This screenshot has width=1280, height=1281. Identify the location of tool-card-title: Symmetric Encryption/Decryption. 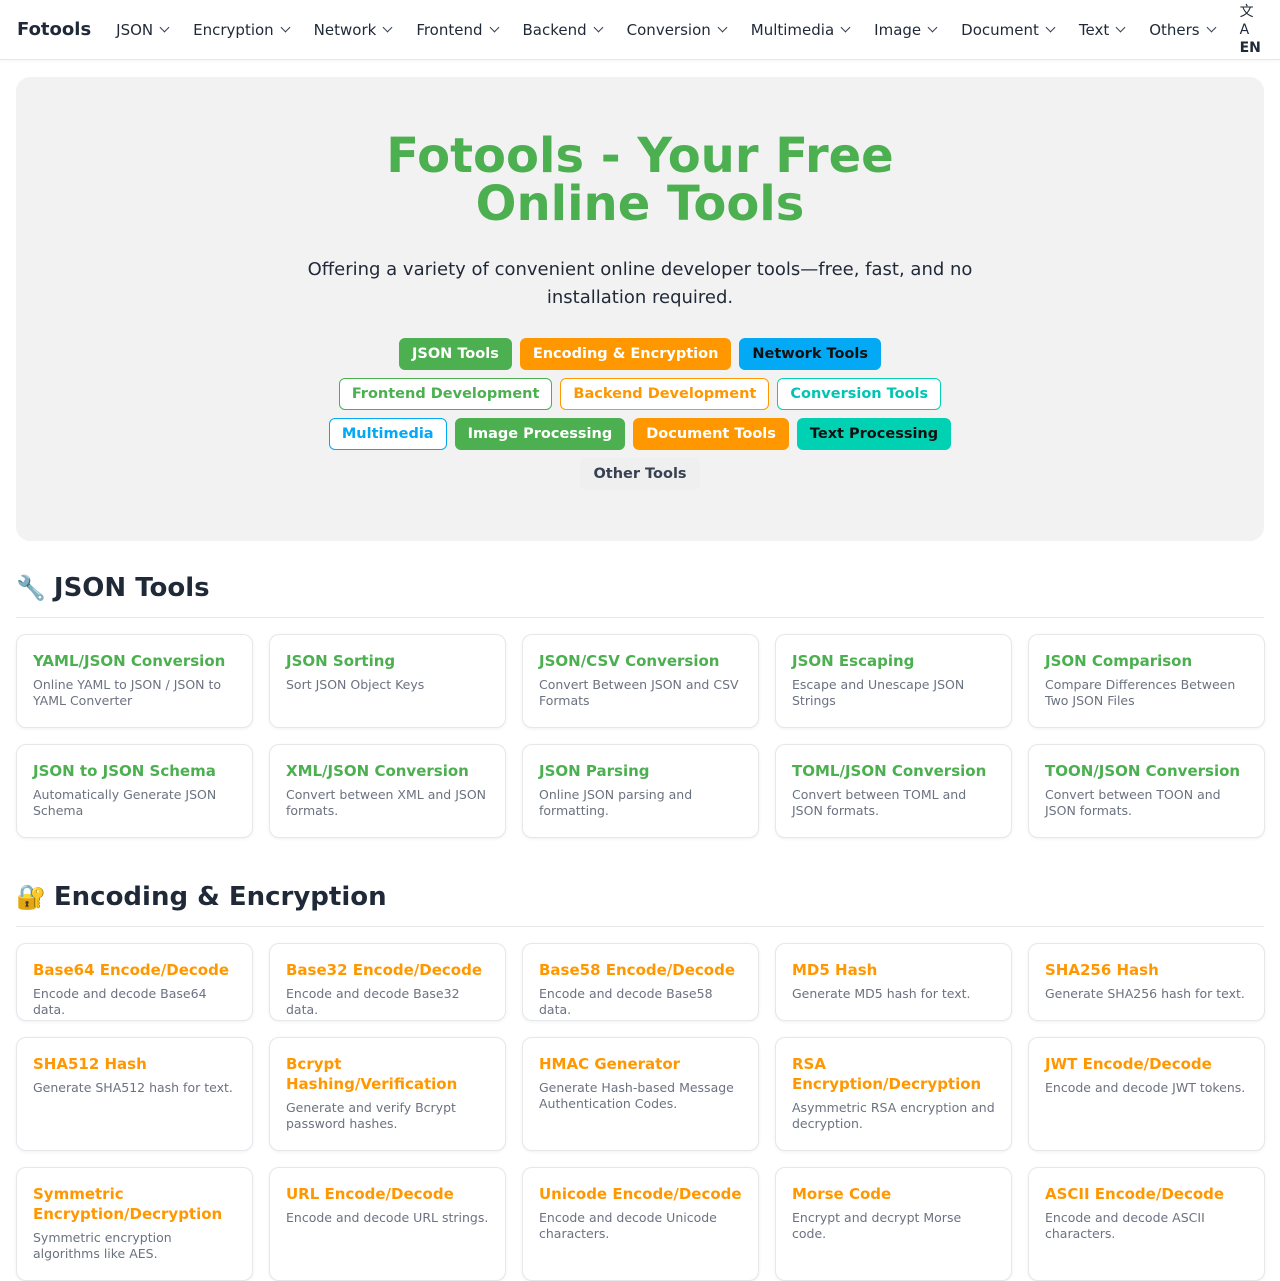
(128, 1204).